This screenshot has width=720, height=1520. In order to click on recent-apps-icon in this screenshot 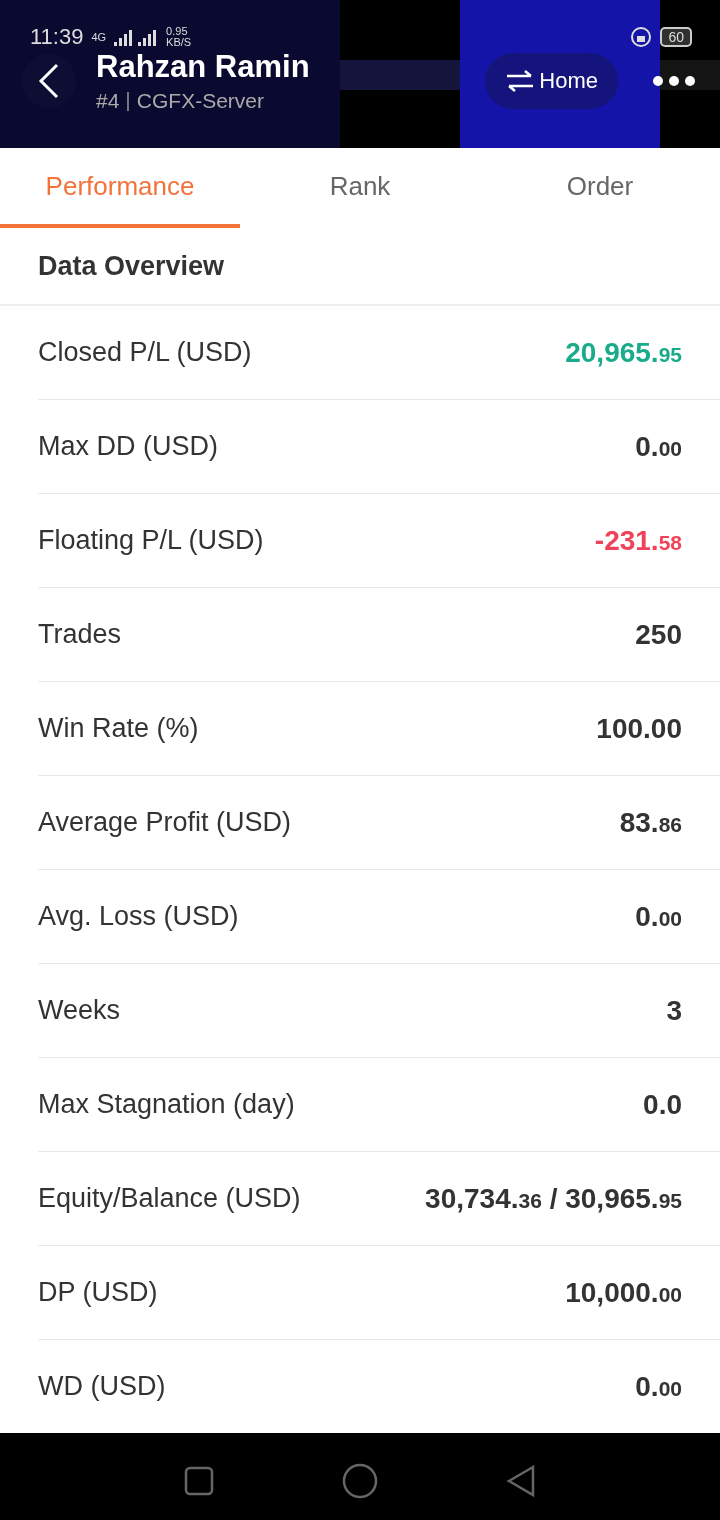, I will do `click(199, 1481)`.